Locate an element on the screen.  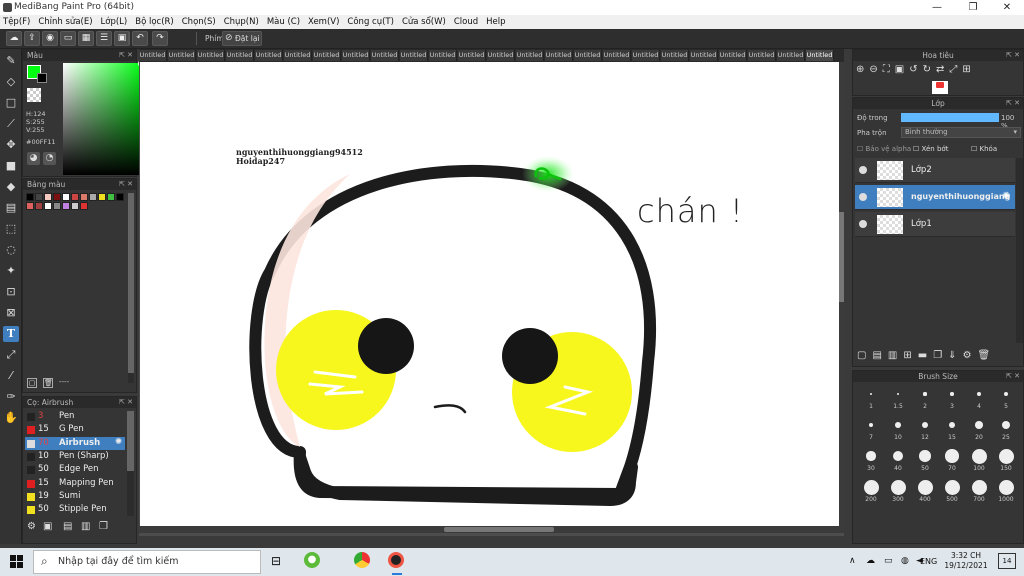
brush-size-option: 100 is located at coordinates (979, 459).